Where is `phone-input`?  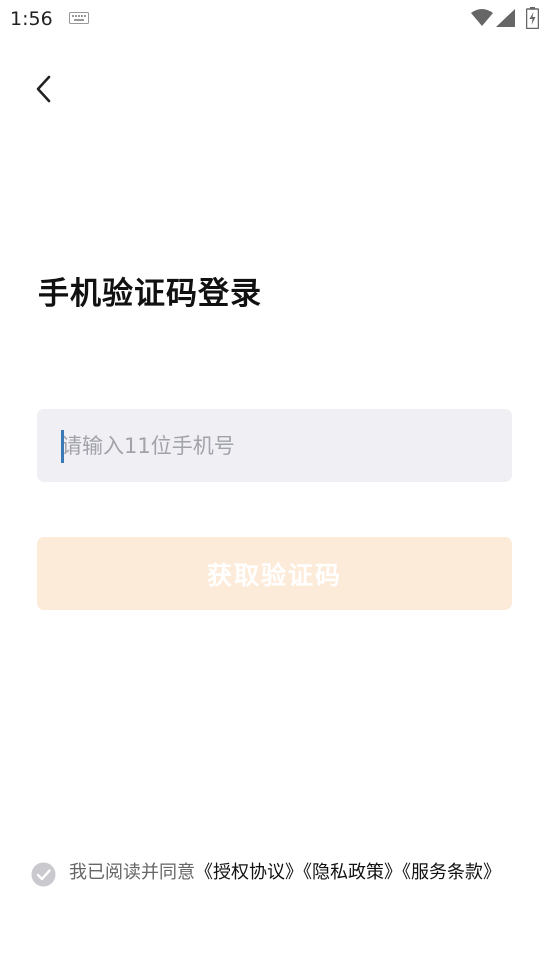 phone-input is located at coordinates (274, 445).